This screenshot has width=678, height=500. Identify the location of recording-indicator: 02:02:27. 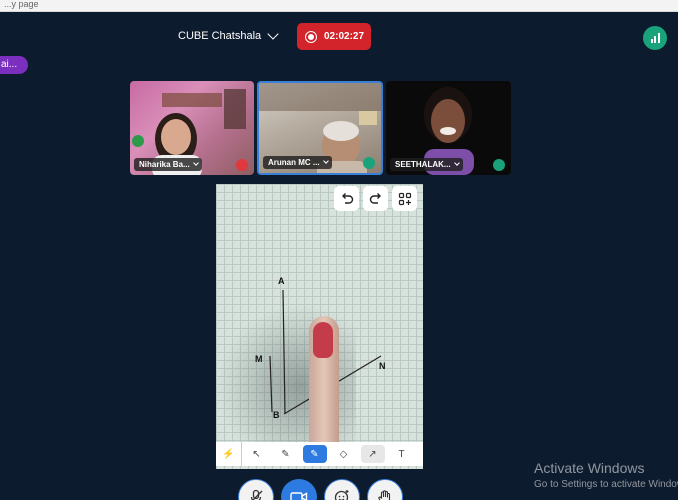
(334, 36).